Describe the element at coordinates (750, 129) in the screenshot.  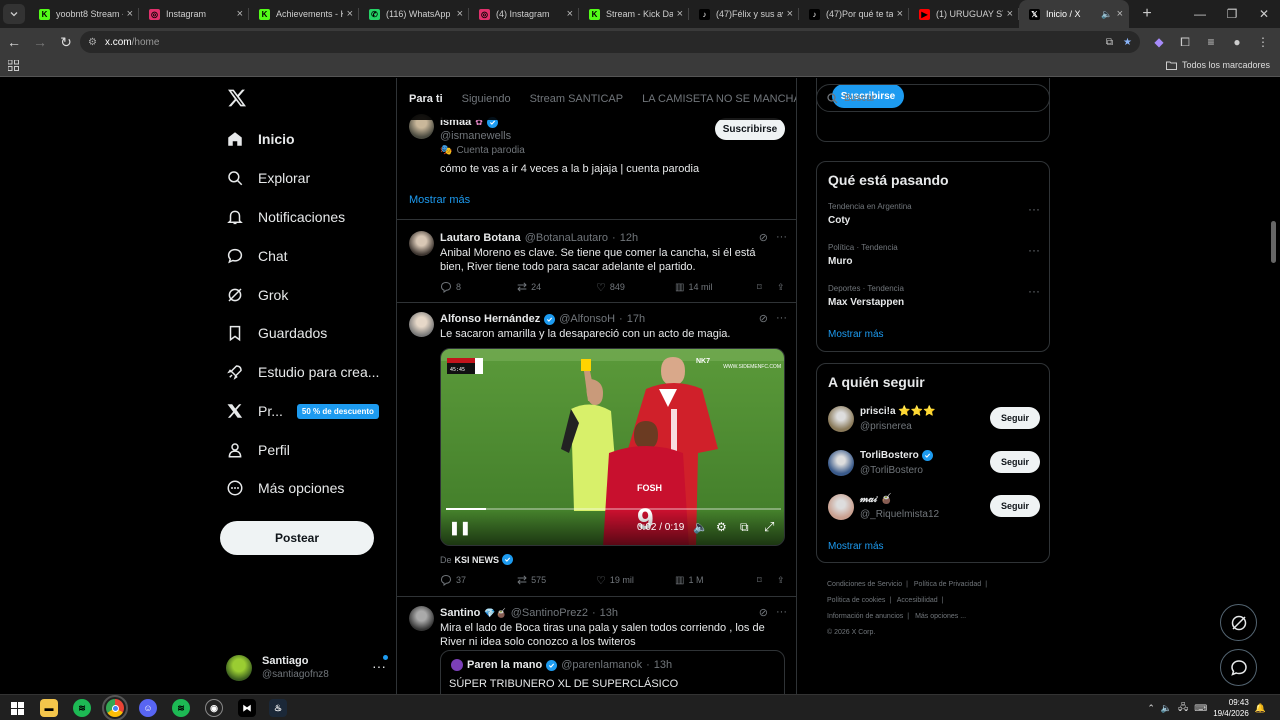
I see `subscribe-button: Suscribirse` at that location.